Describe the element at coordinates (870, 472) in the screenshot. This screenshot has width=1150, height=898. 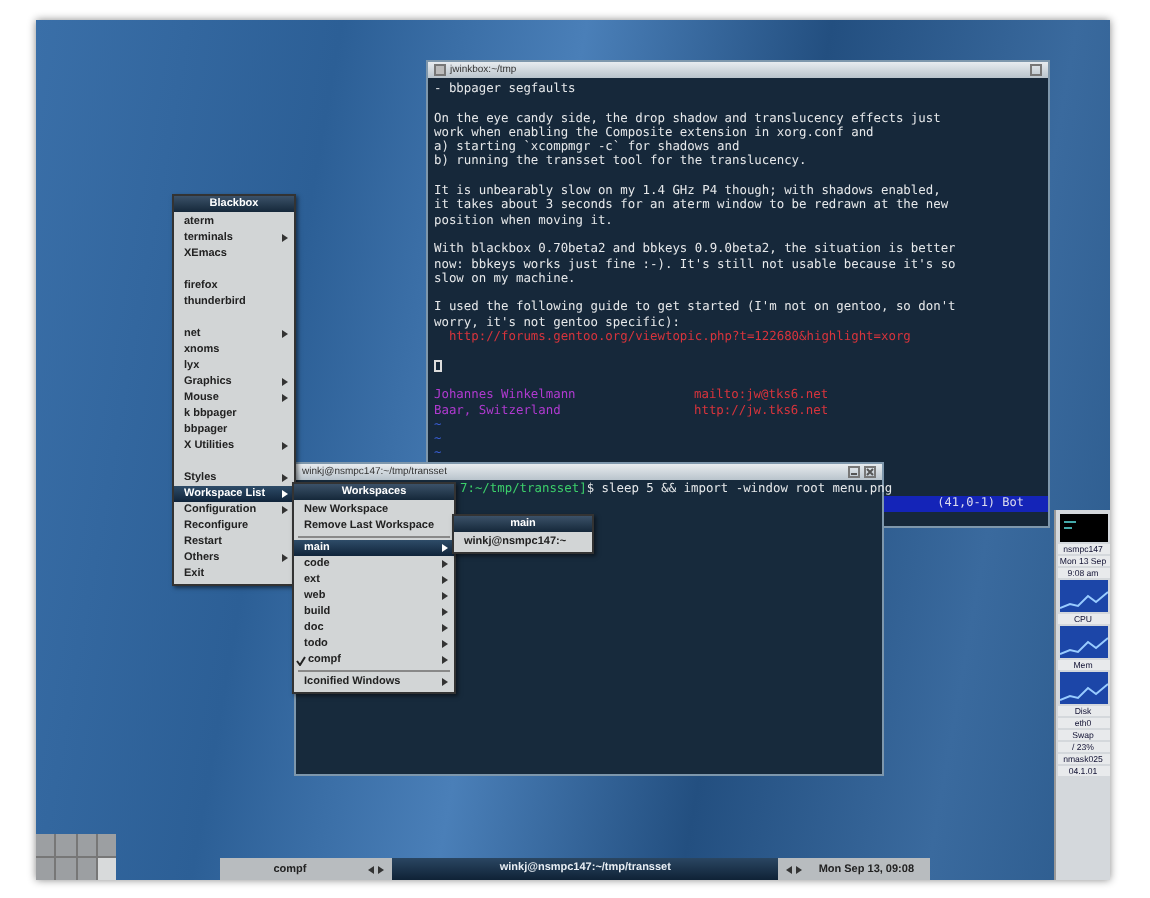
I see `close-icon` at that location.